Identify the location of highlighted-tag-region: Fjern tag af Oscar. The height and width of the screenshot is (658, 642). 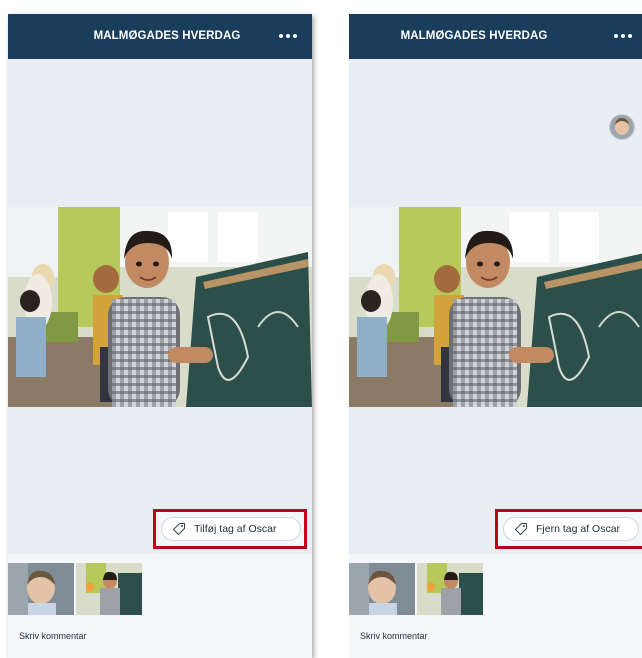
(568, 529).